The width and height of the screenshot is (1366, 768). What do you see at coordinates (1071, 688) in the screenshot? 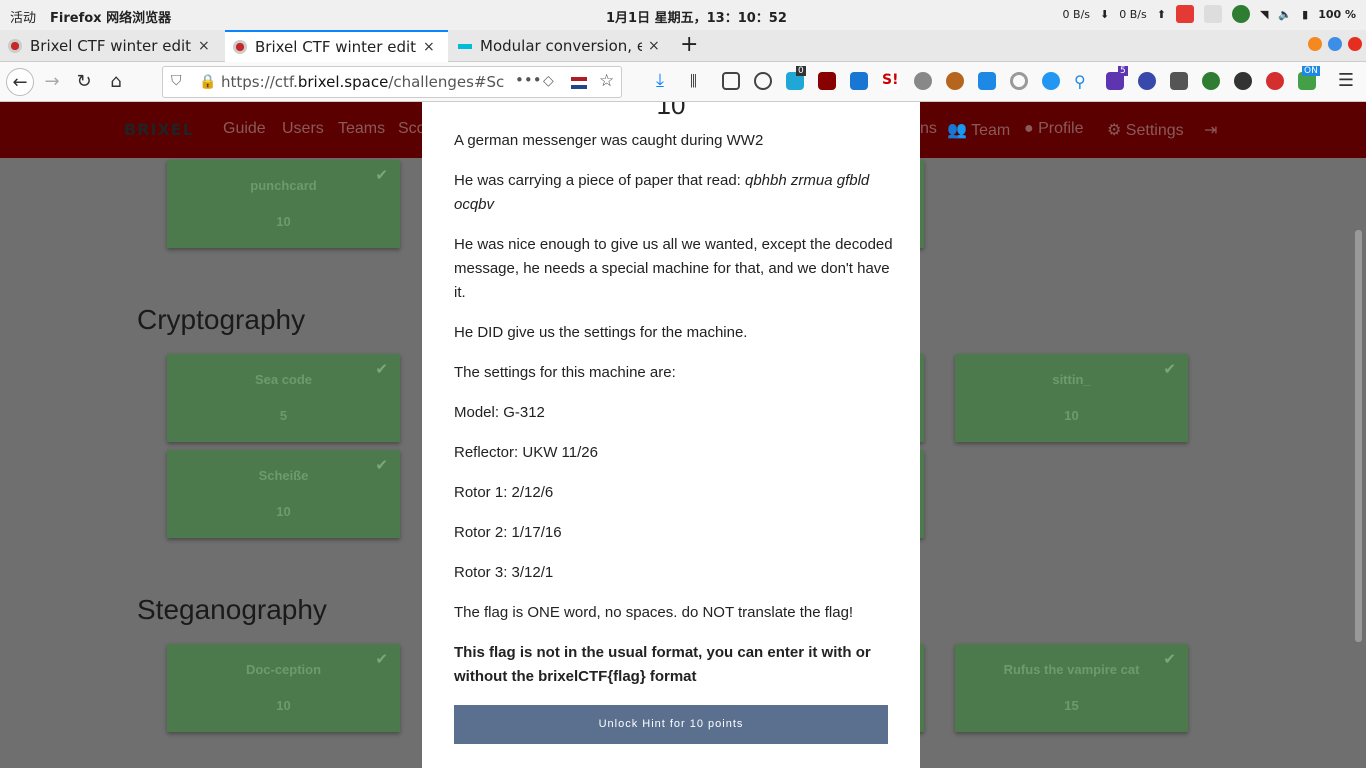
I see `challenge-card: ✔ Rufus the vampire cat 15` at bounding box center [1071, 688].